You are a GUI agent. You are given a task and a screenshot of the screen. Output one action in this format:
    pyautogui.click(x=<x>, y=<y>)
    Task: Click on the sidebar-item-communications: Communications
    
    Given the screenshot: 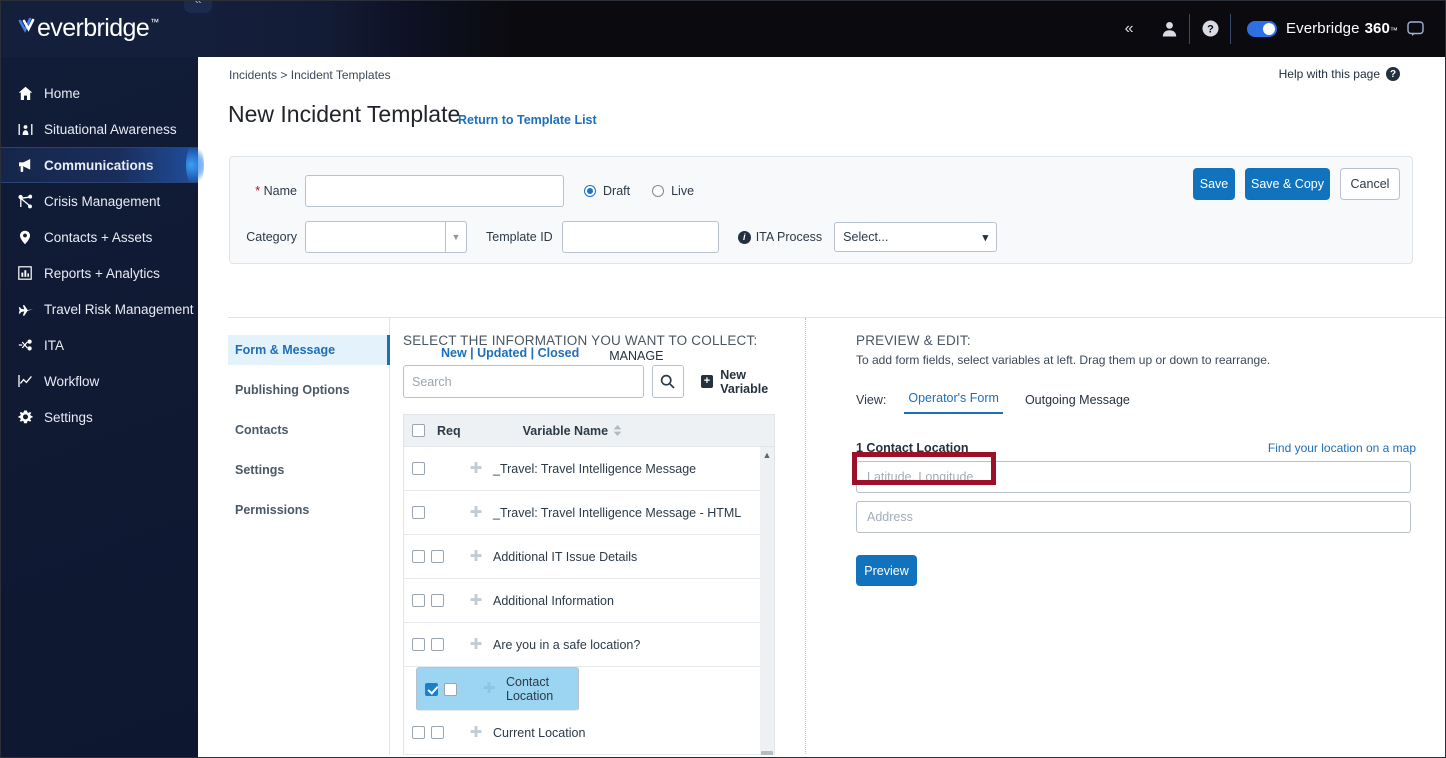 What is the action you would take?
    pyautogui.click(x=102, y=165)
    